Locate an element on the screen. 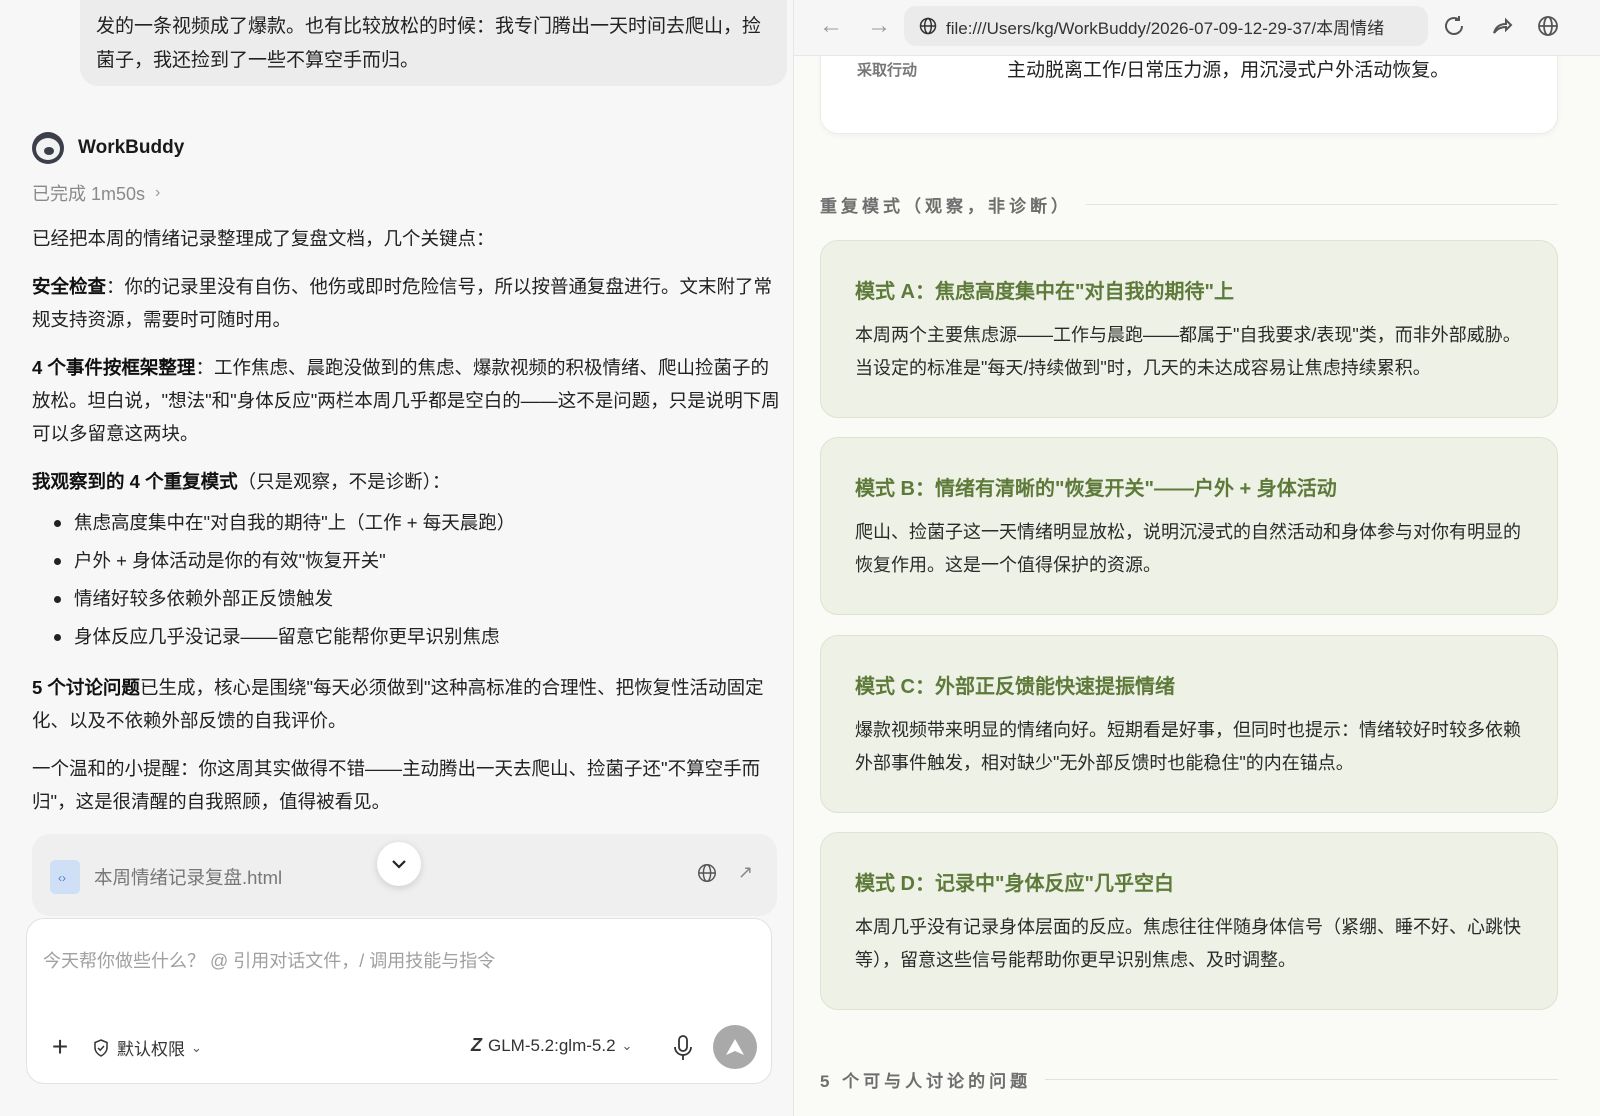  bot-header: WorkBuddy is located at coordinates (108, 148).